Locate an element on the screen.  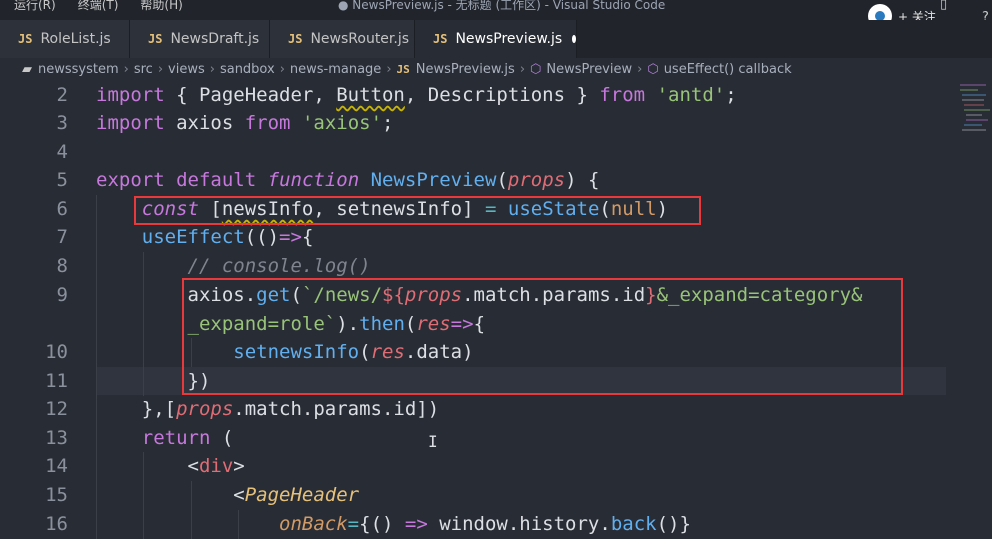
line-number: 14 is located at coordinates (56, 466).